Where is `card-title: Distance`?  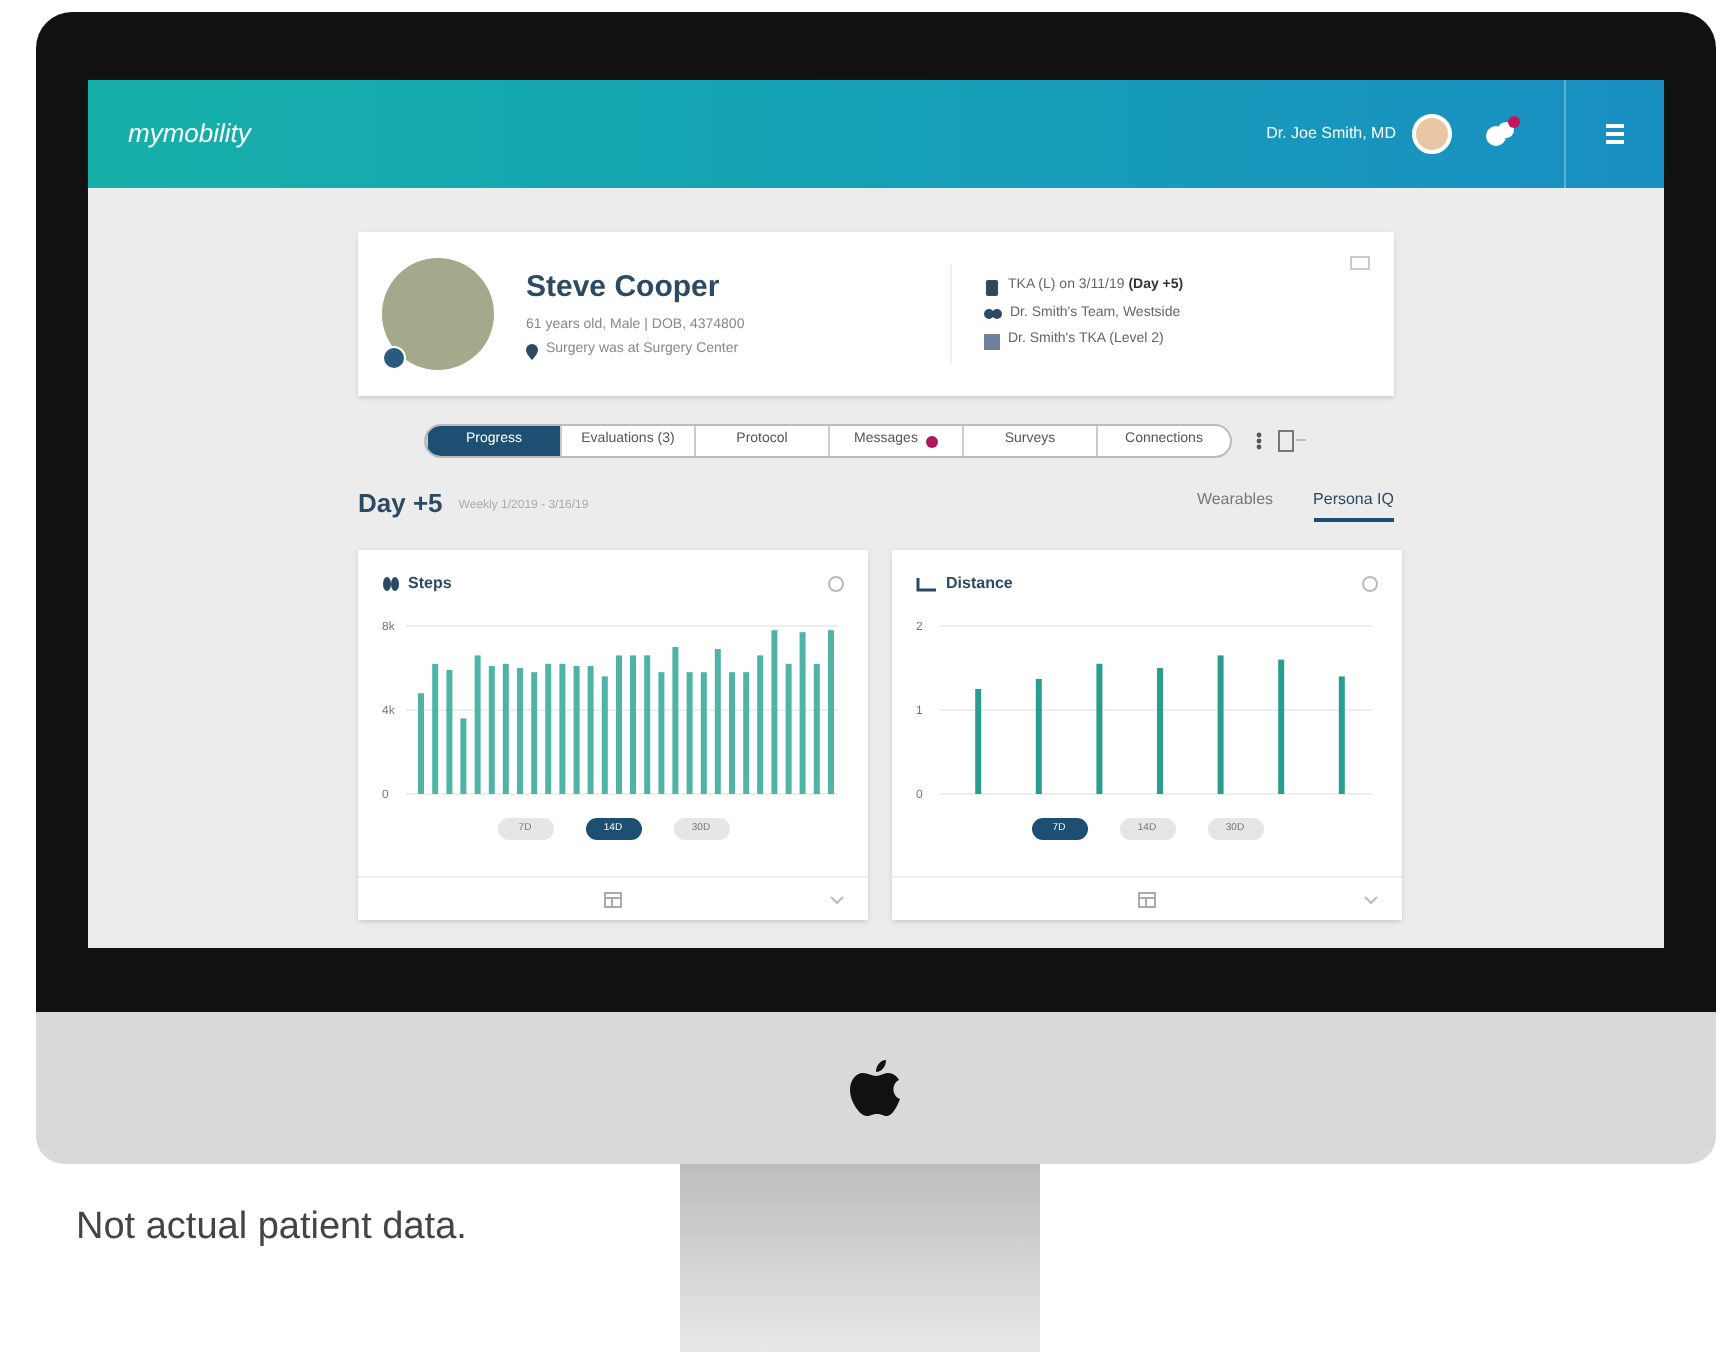
card-title: Distance is located at coordinates (979, 584).